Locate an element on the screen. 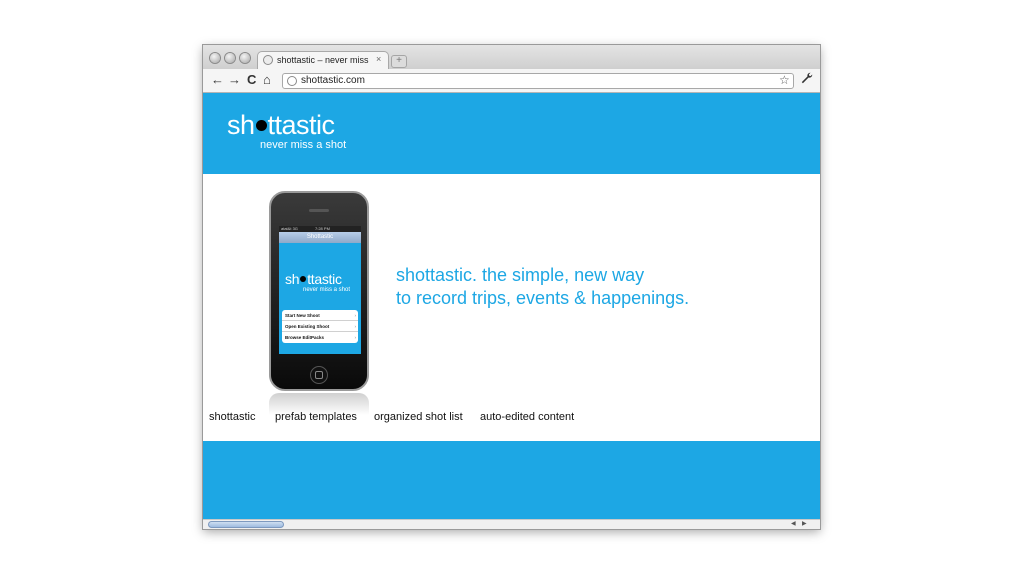  browser-toolbar: ← → C ⌂ shottastic.com ☆ is located at coordinates (511, 81).